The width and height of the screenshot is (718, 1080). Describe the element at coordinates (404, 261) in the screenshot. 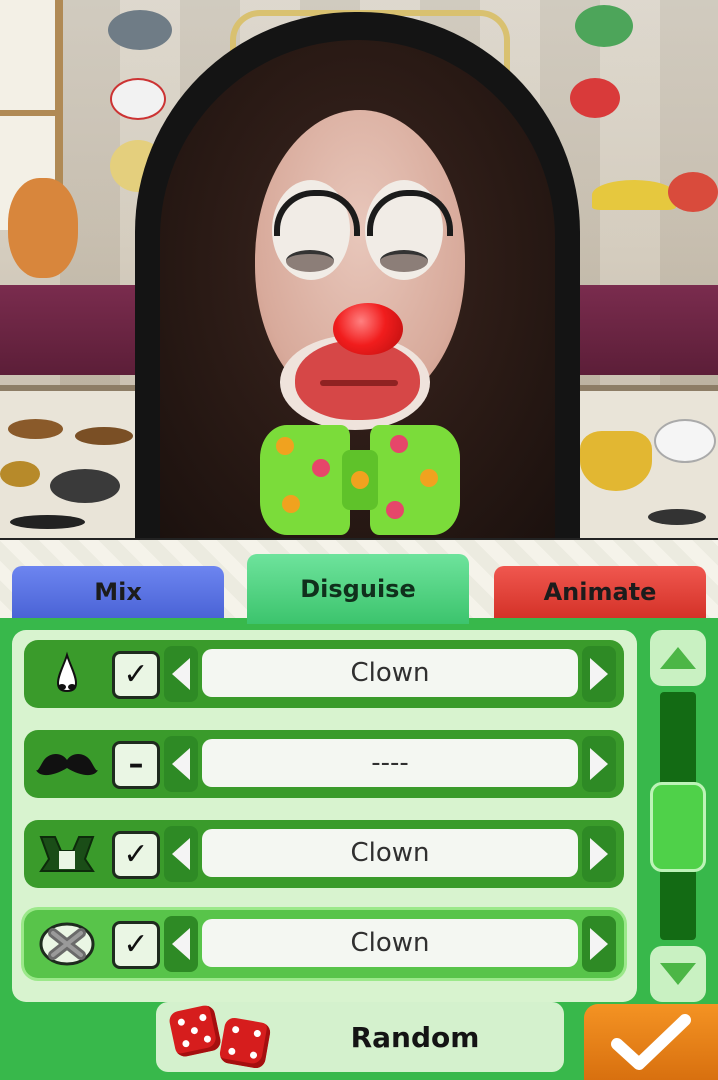

I see `right-eye` at that location.